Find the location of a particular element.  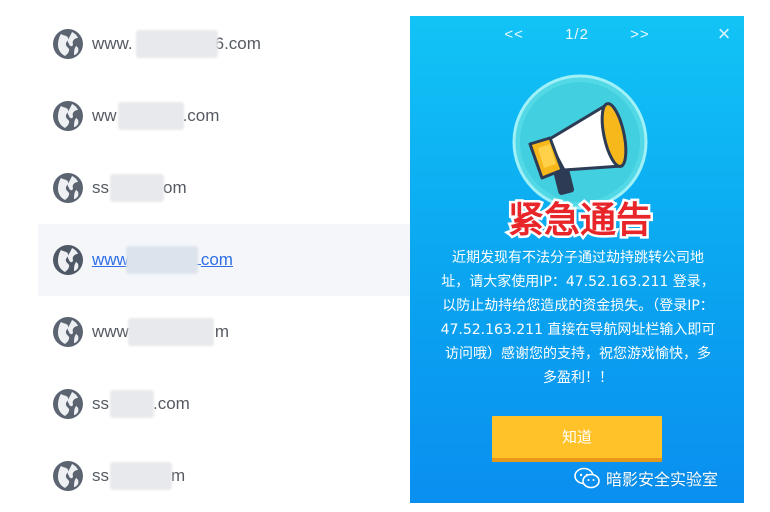

watermark-text: 暗影安全实验室 is located at coordinates (662, 479).